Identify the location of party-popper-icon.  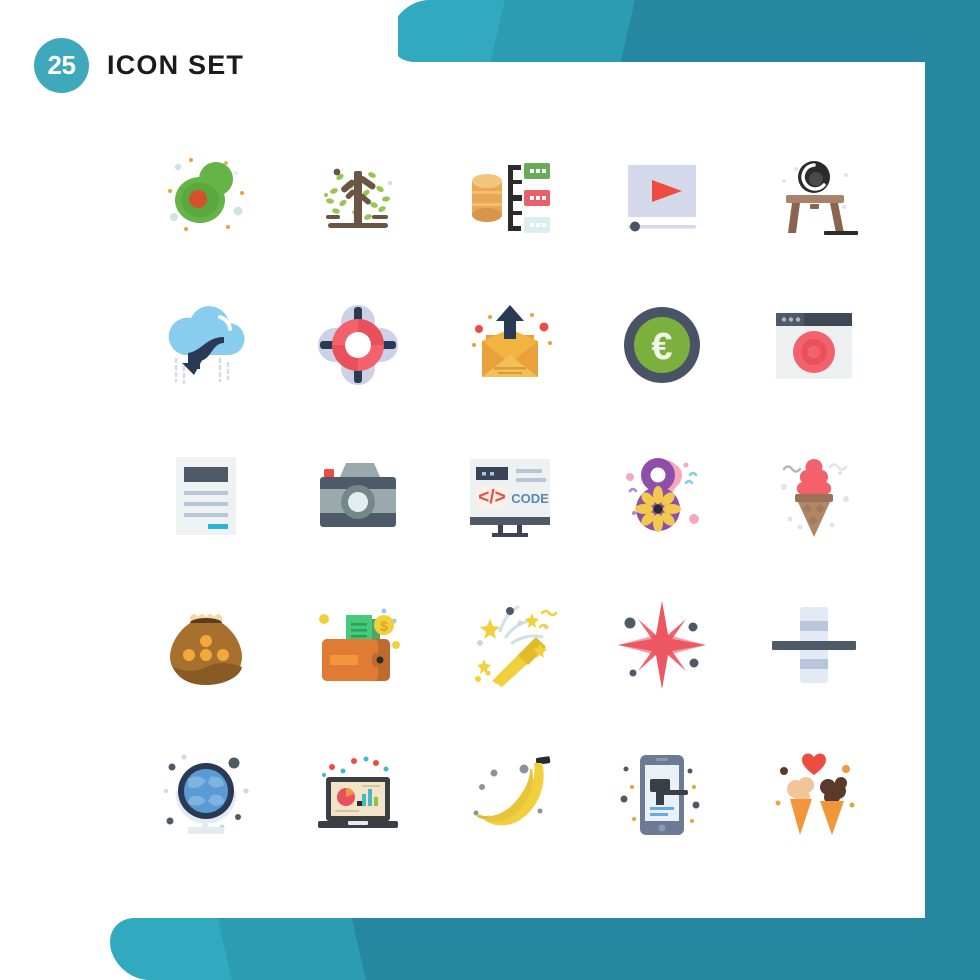
(516, 646).